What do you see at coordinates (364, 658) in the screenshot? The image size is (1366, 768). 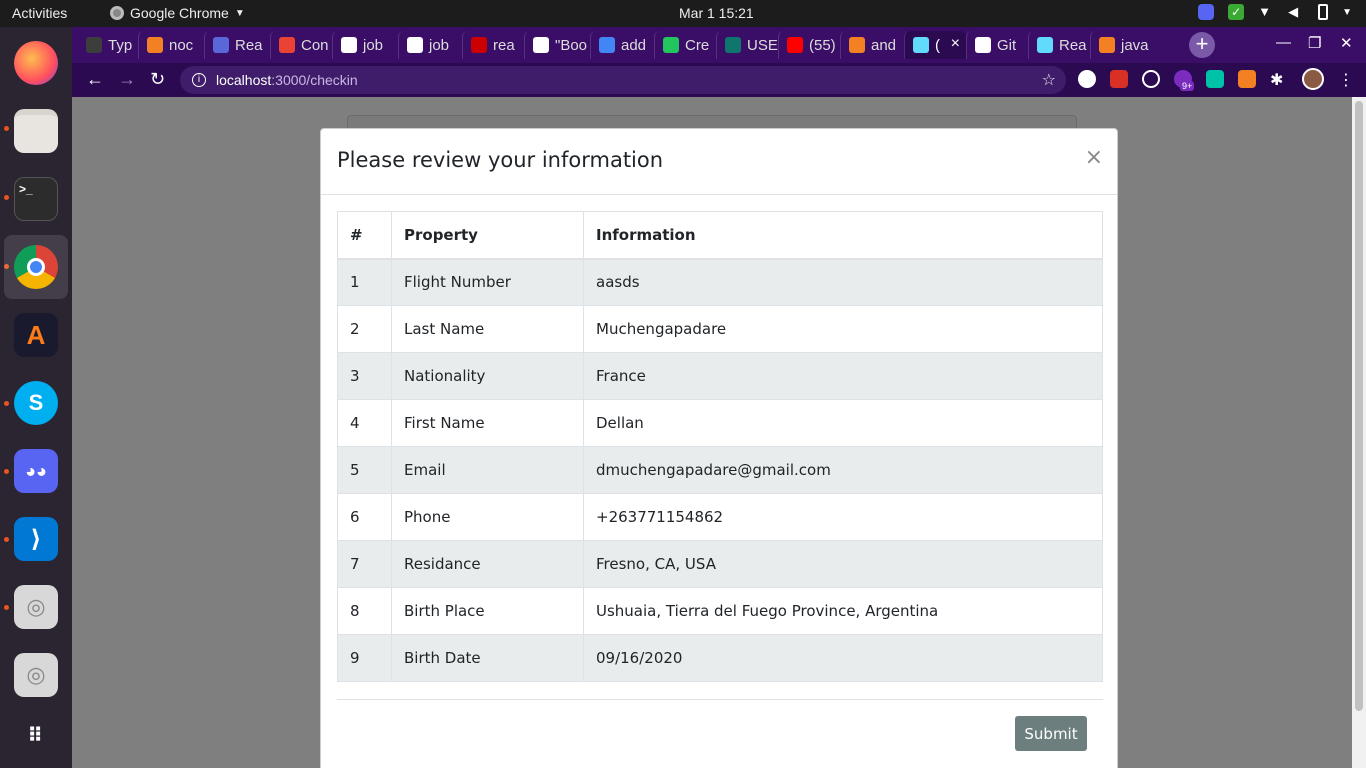 I see `row-number-cell: 9` at bounding box center [364, 658].